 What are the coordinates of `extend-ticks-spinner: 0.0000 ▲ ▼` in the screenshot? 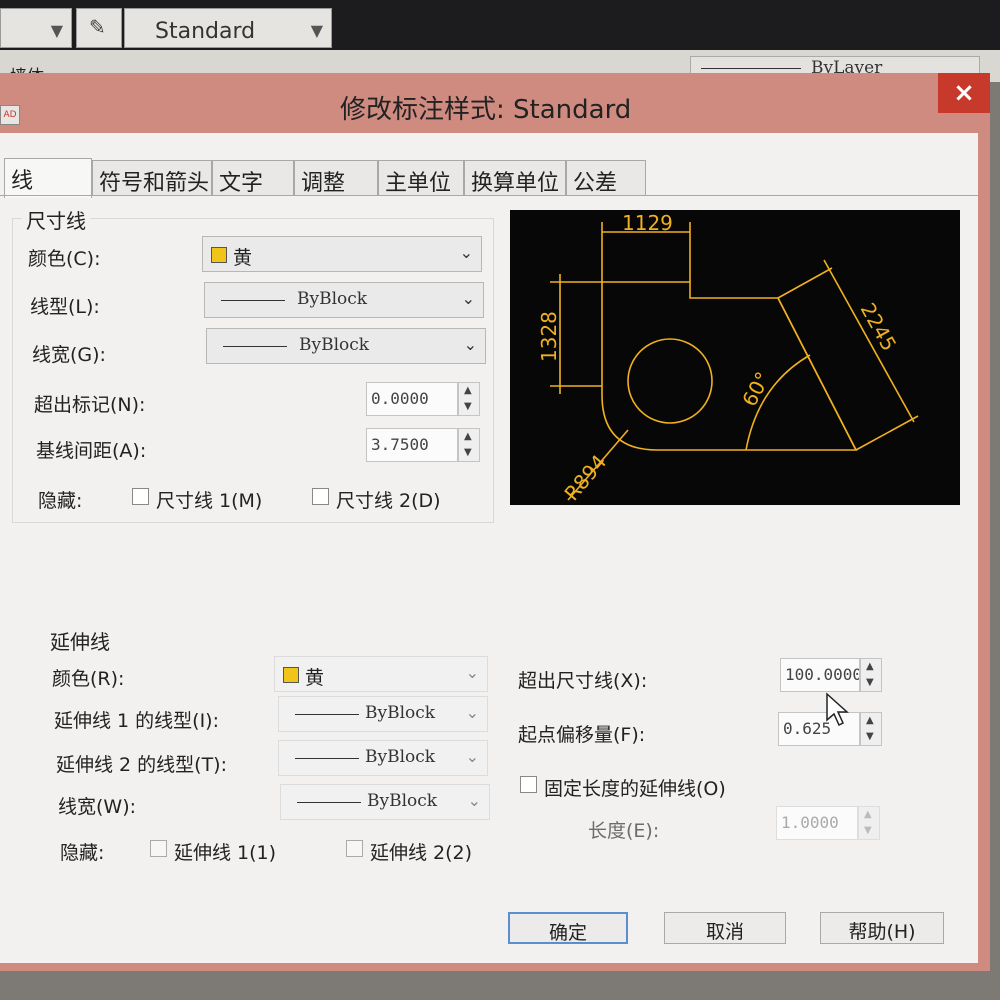 It's located at (426, 399).